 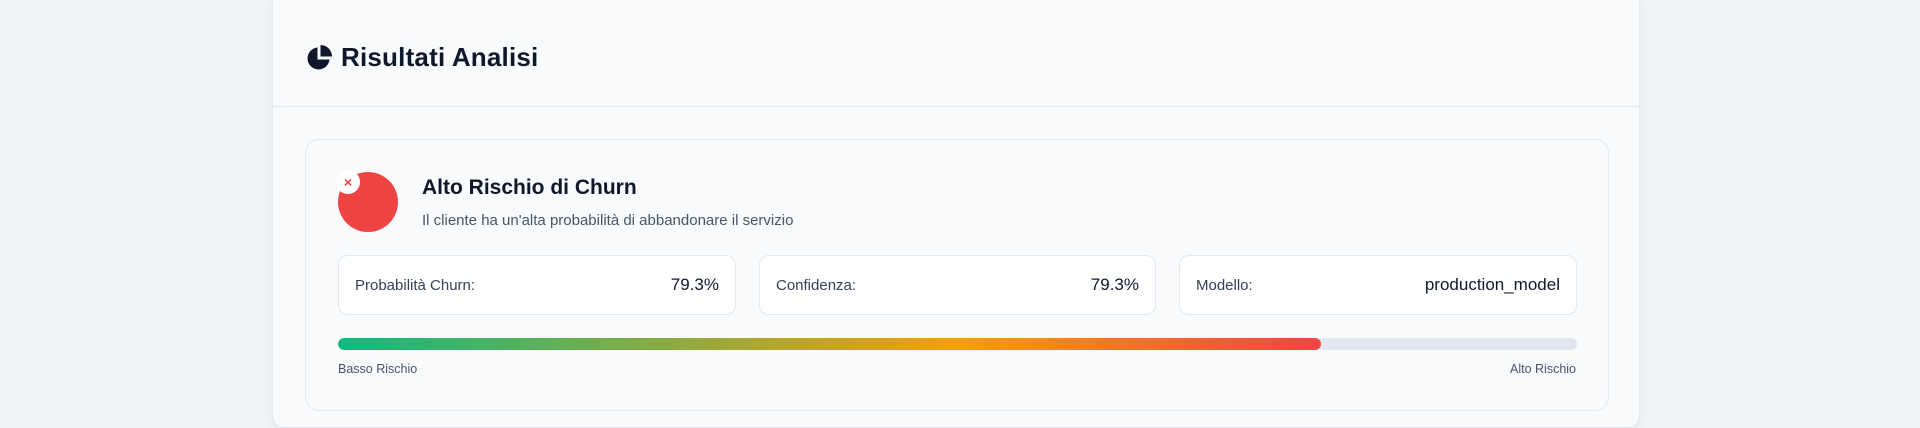 I want to click on metric-value: production_model, so click(x=1492, y=284).